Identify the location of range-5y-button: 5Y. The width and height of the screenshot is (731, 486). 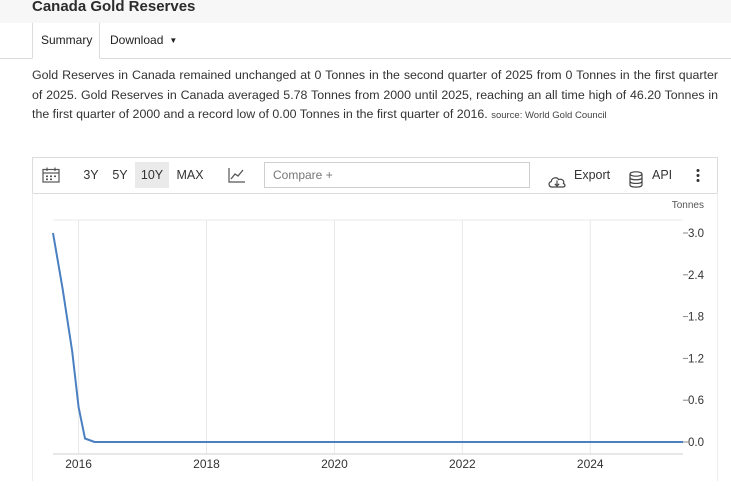
(120, 175).